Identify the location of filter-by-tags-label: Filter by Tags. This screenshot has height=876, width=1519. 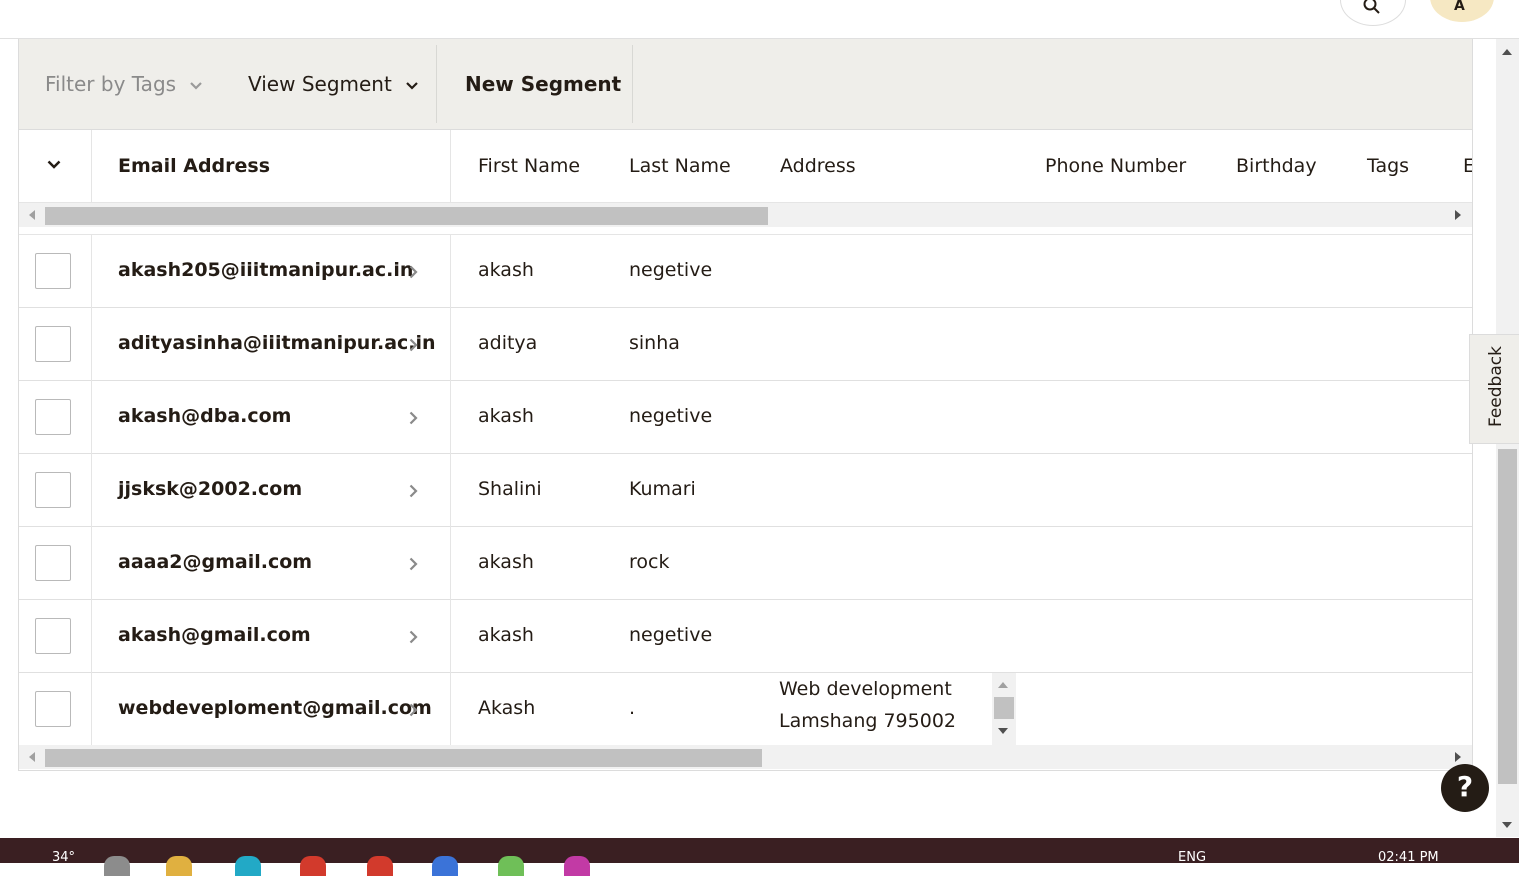
(111, 84).